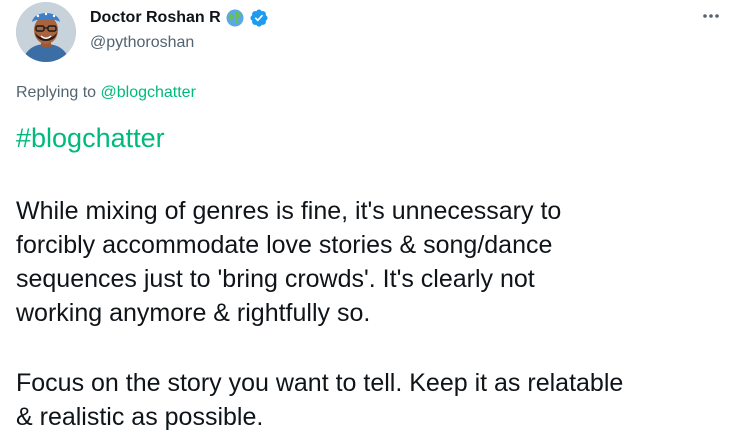 The width and height of the screenshot is (731, 442). I want to click on replying-to-label: Replying to, so click(58, 92).